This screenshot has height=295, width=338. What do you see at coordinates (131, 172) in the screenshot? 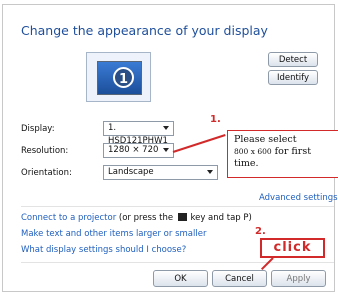
I see `orientation-value: Landscape` at bounding box center [131, 172].